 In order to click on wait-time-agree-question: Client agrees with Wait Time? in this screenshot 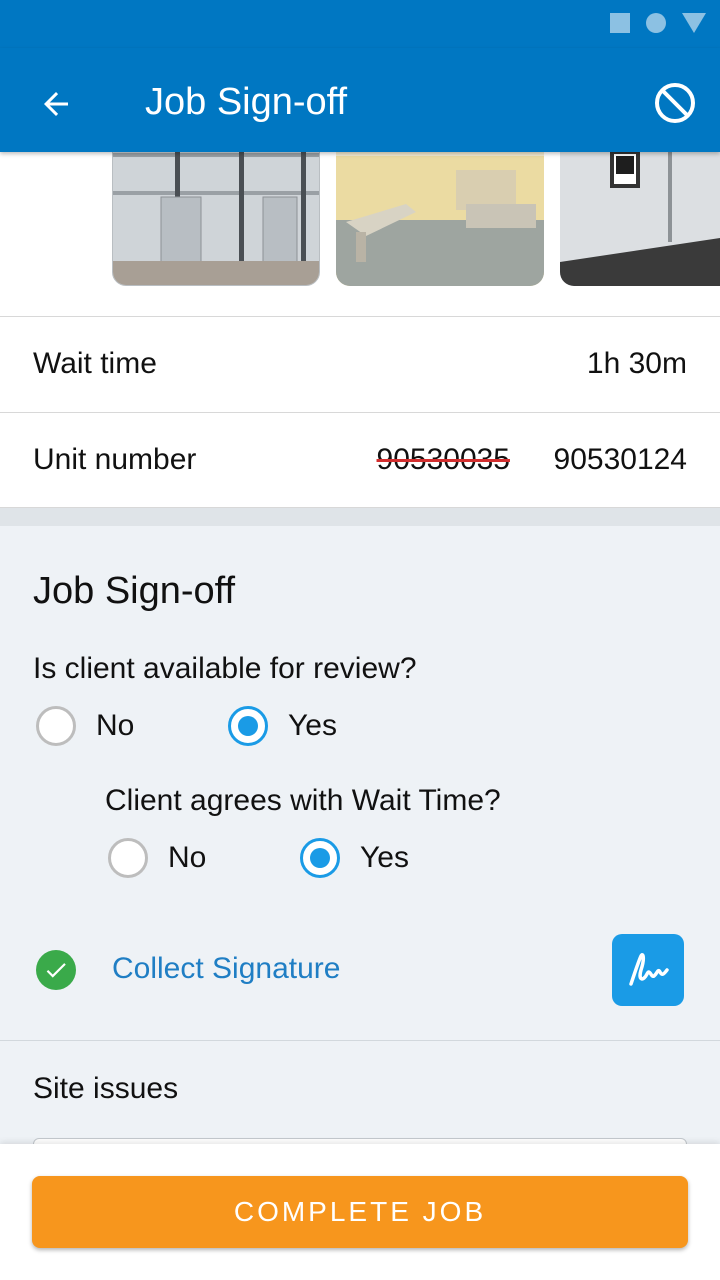, I will do `click(303, 800)`.